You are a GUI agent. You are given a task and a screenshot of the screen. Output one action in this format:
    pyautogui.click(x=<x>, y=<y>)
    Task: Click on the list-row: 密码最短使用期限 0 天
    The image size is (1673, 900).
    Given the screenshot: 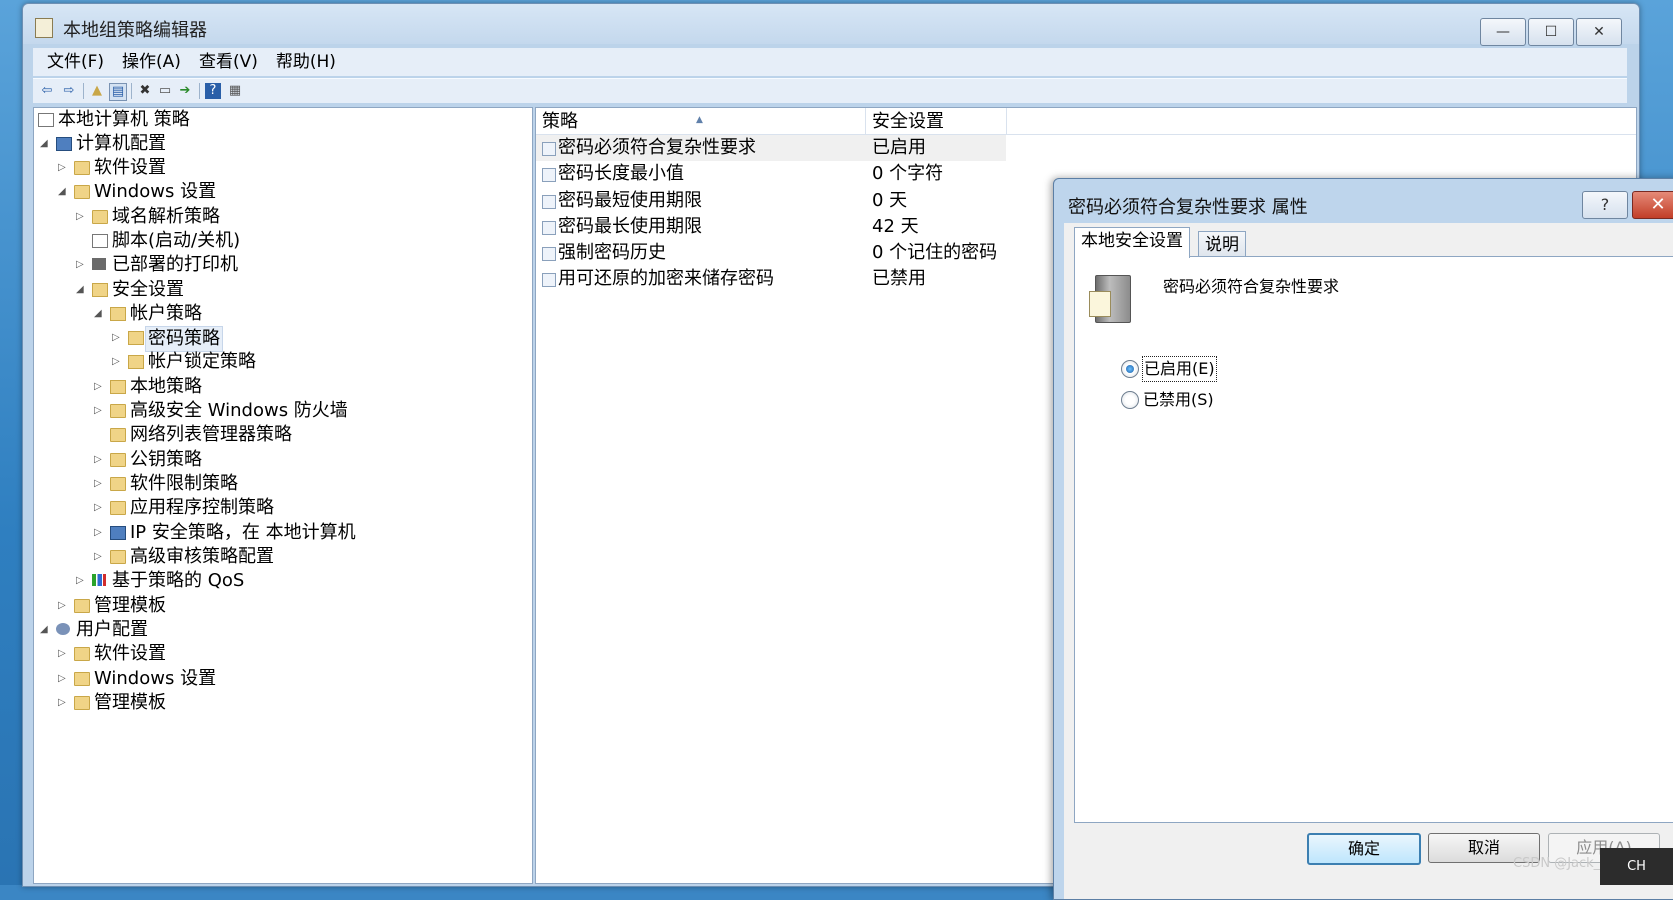 What is the action you would take?
    pyautogui.click(x=771, y=201)
    